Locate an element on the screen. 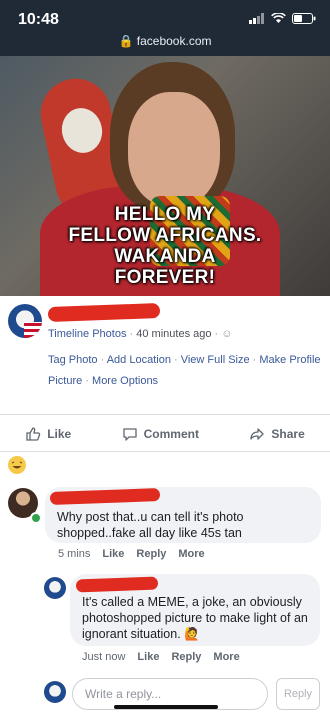  status-time: 10:48 is located at coordinates (38, 19).